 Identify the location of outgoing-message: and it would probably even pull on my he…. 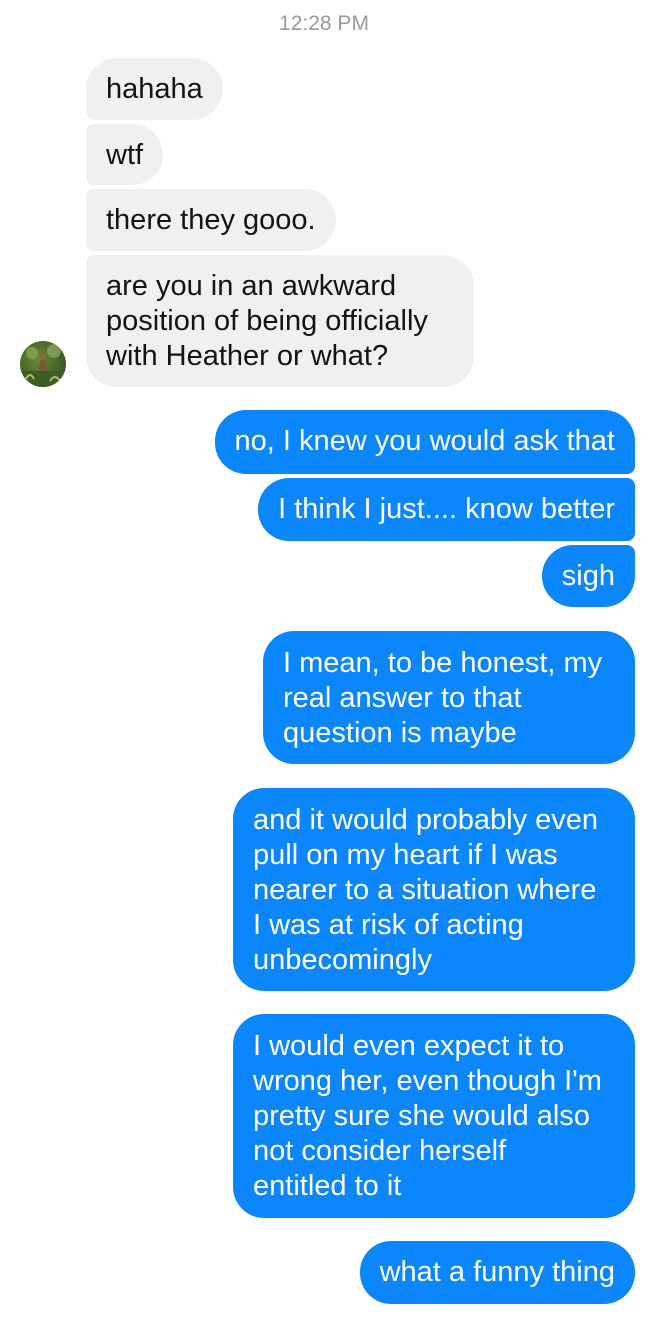
(434, 889).